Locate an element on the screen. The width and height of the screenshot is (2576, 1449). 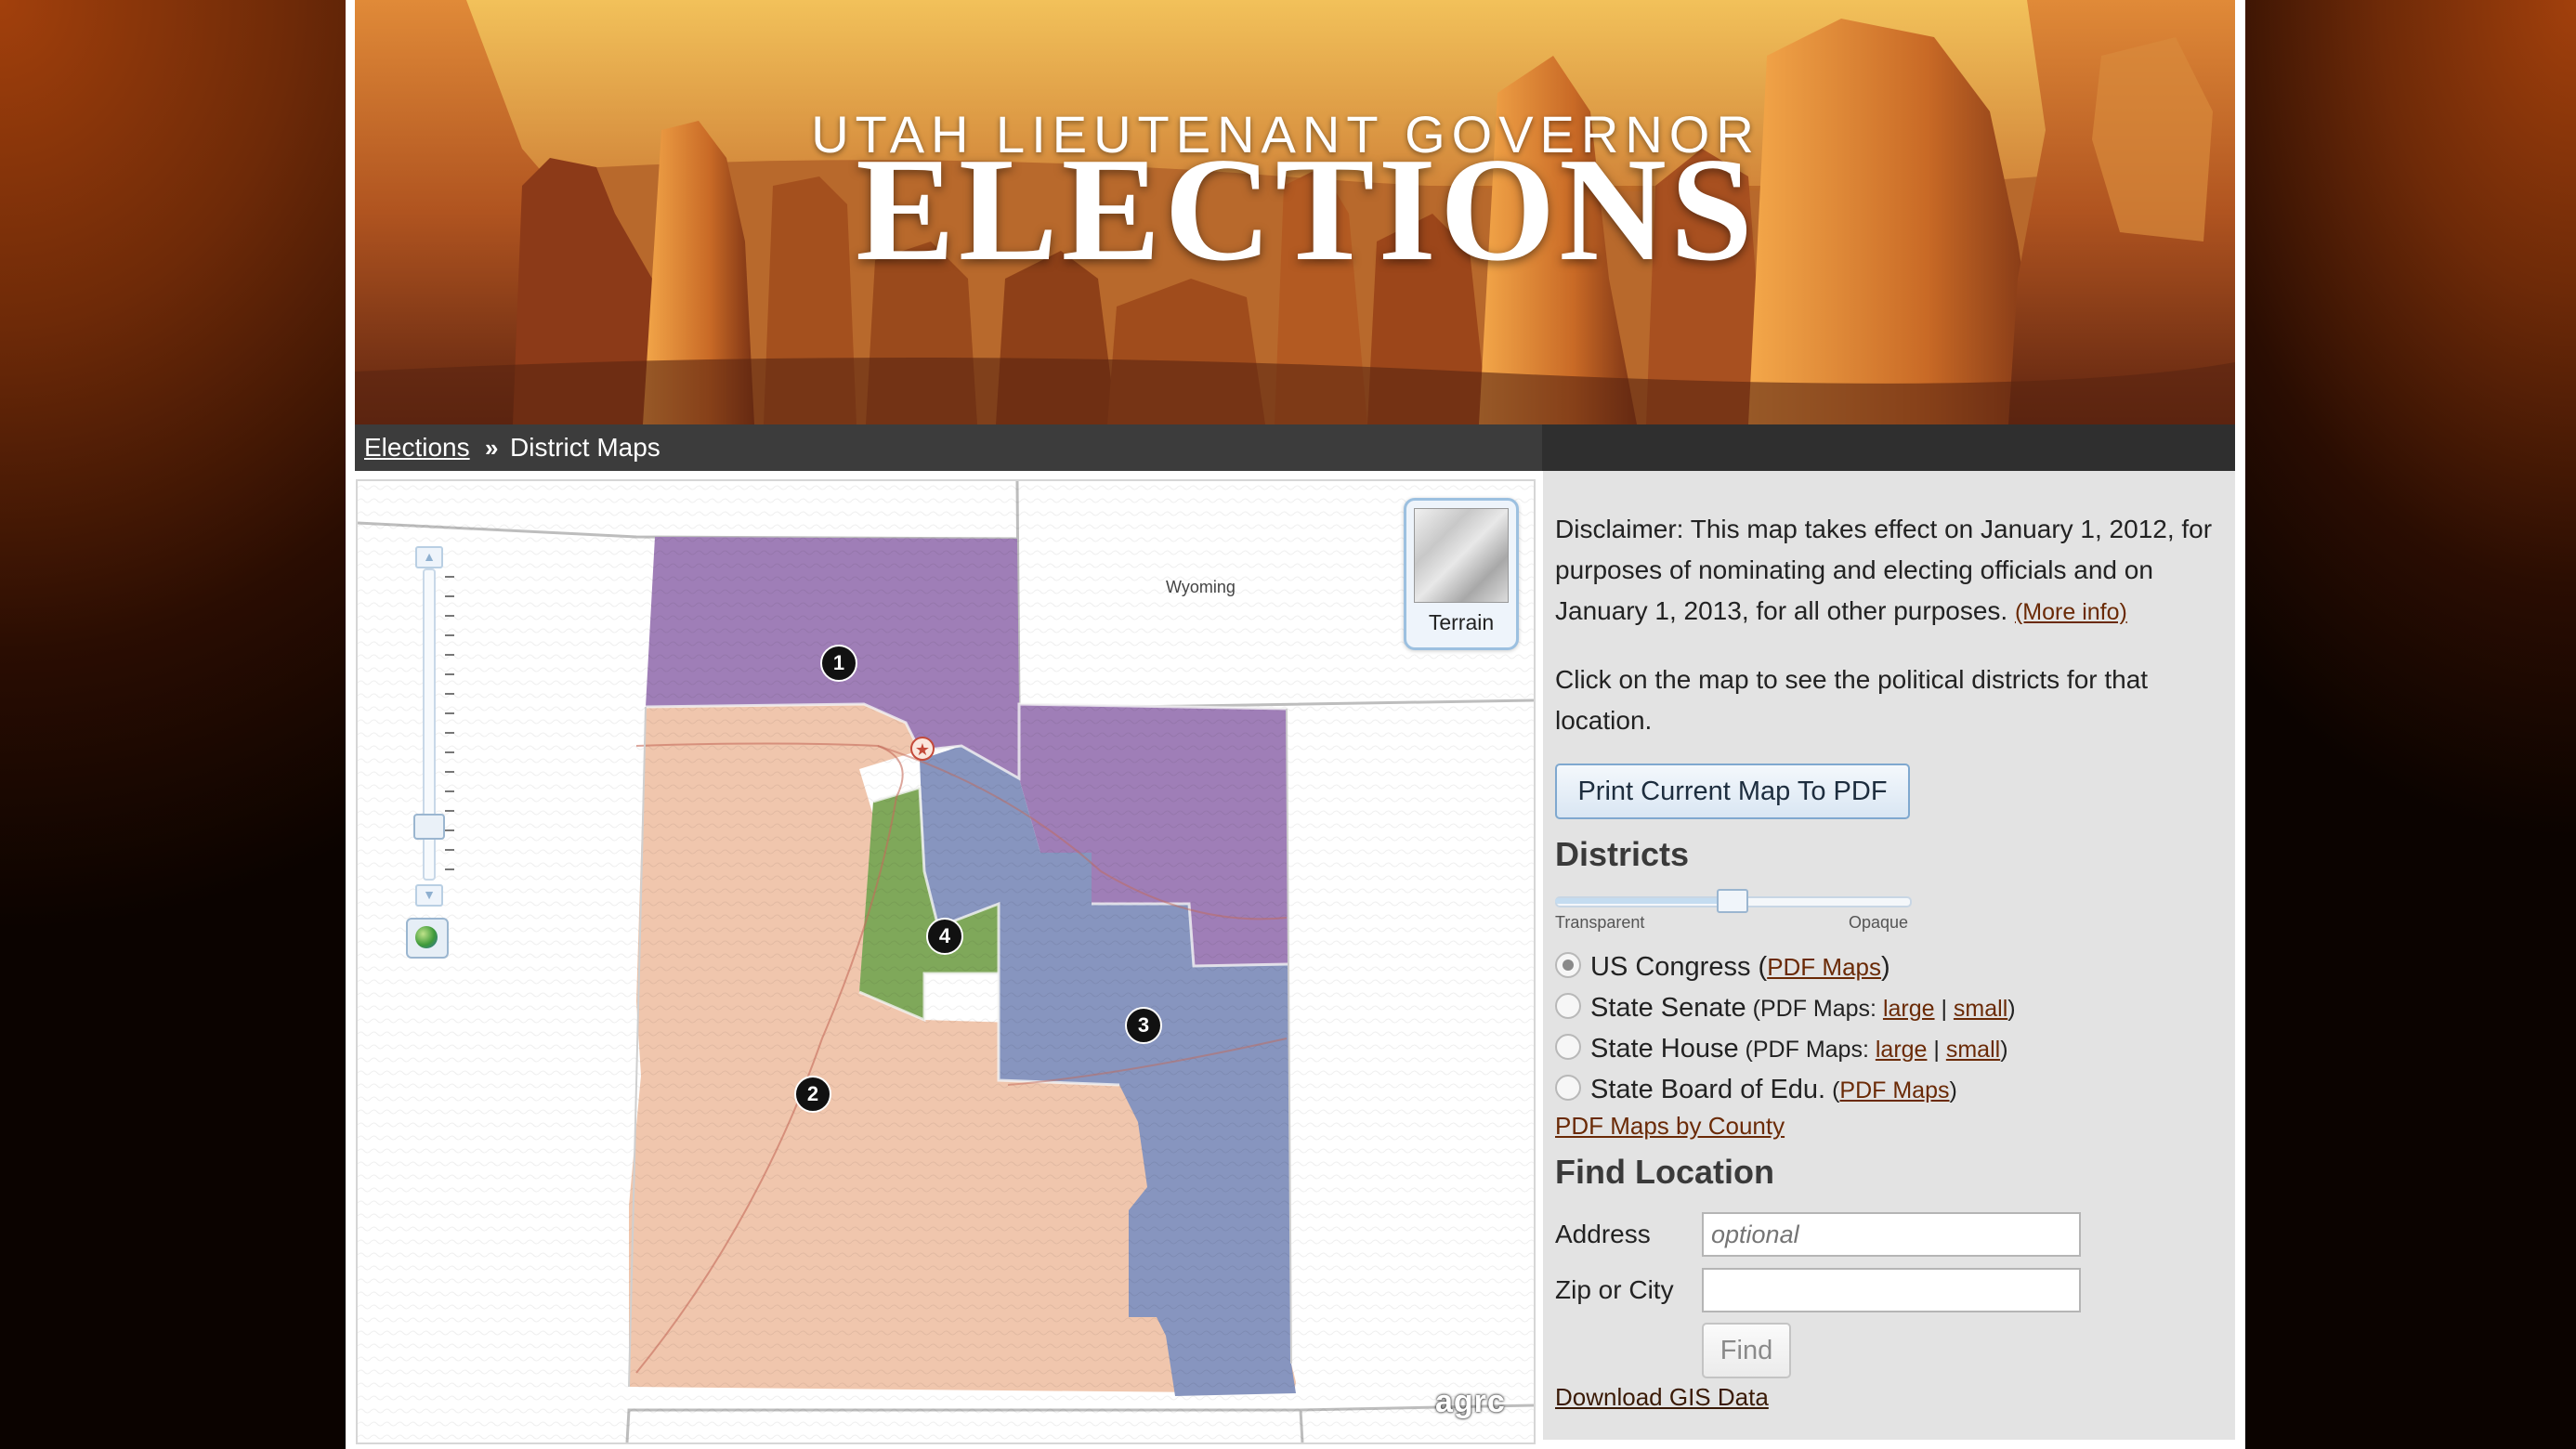
state-senate-radio is located at coordinates (1568, 1006).